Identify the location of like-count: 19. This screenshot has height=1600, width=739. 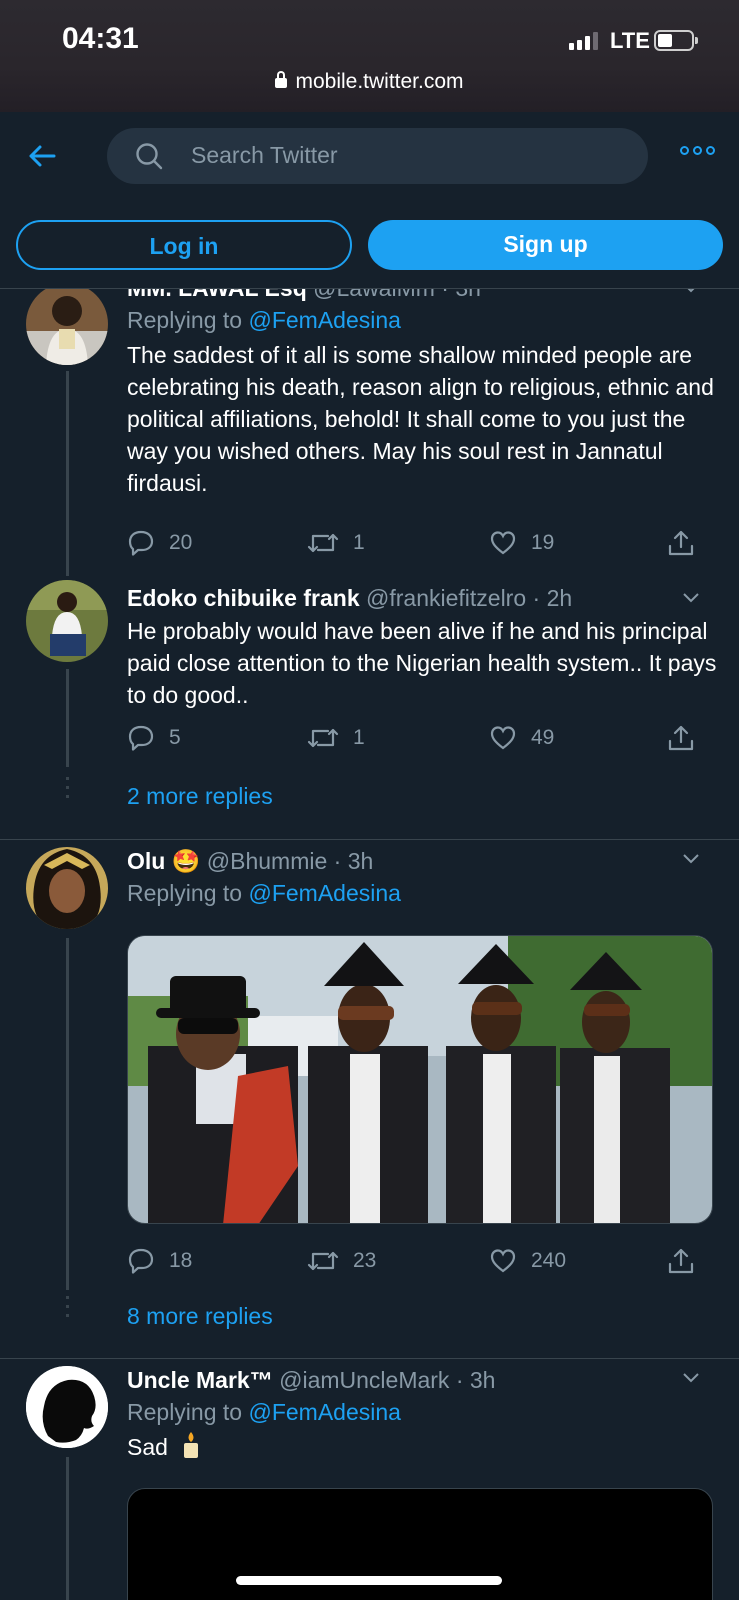
(543, 542).